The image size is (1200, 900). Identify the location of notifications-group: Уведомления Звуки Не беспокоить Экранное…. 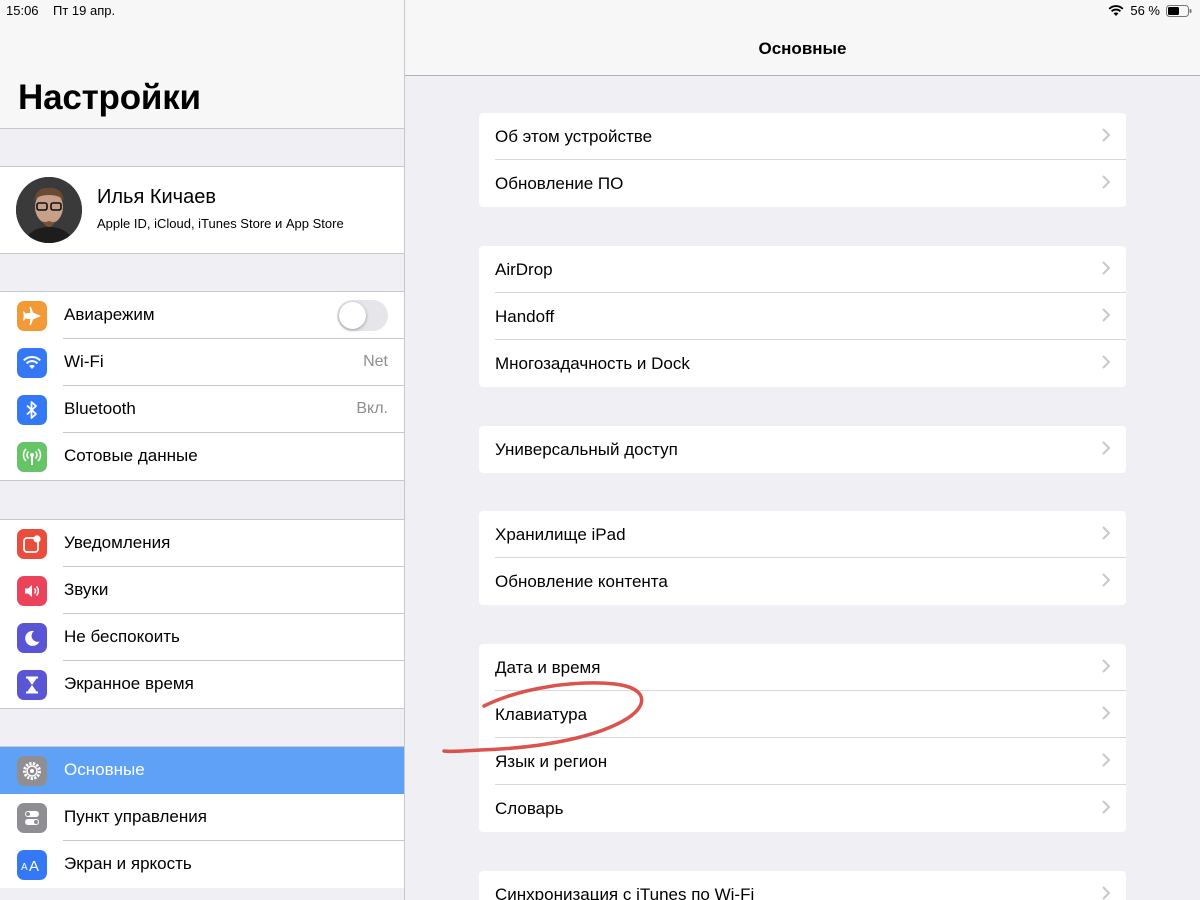
(202, 614).